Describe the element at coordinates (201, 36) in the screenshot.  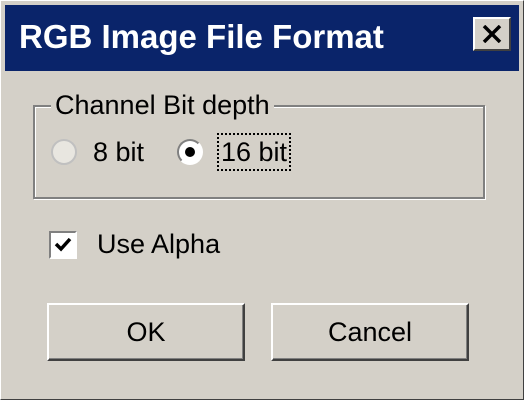
I see `window-title: RGB Image File Format` at that location.